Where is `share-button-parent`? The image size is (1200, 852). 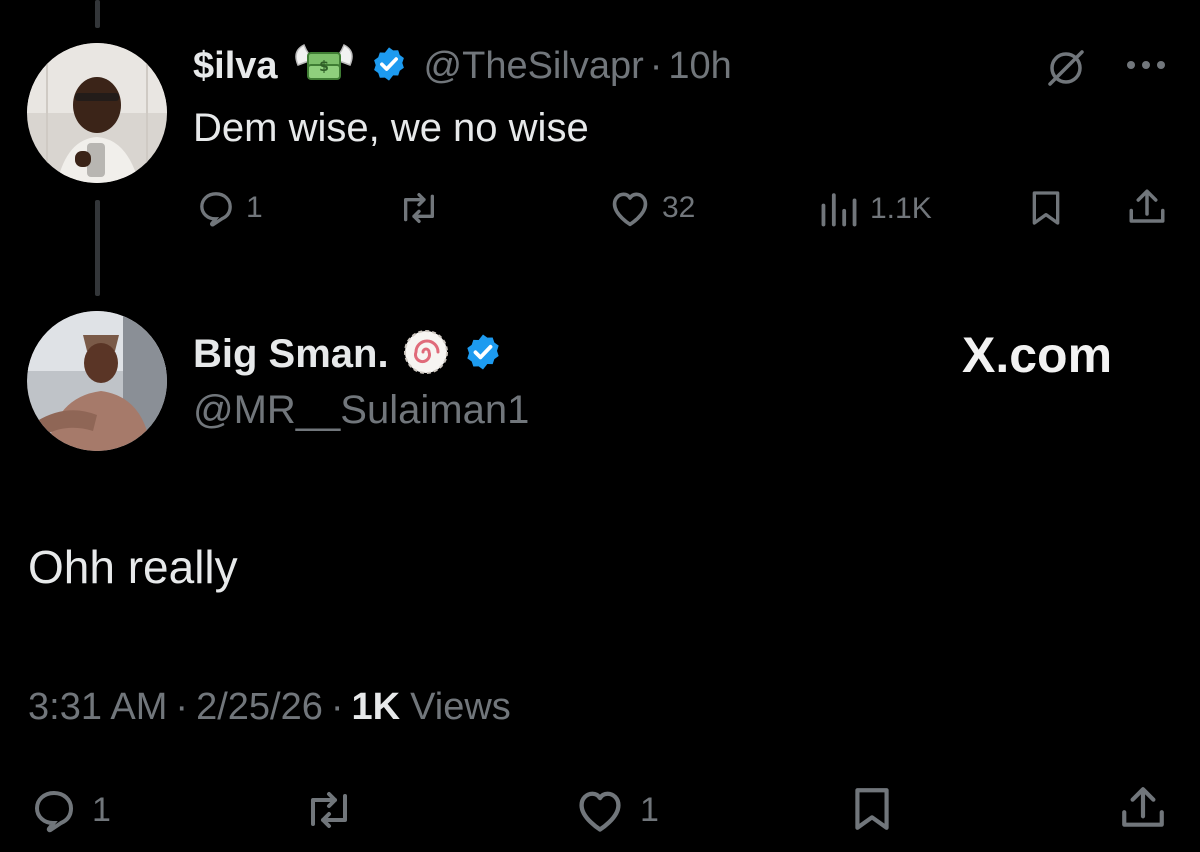
share-button-parent is located at coordinates (1147, 207).